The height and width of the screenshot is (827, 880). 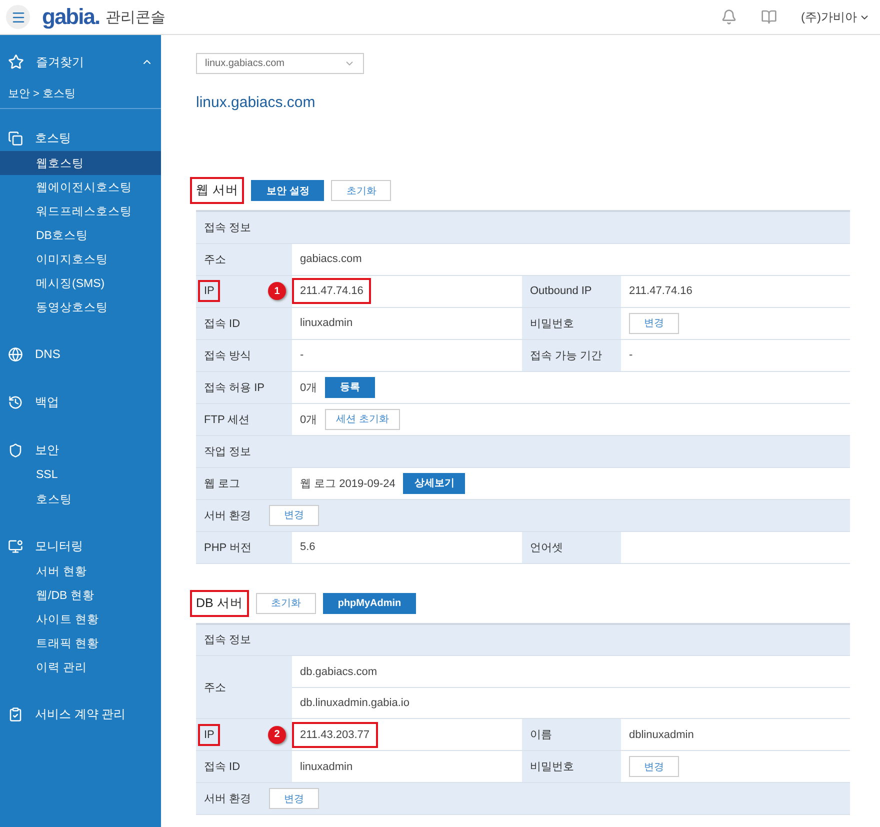 What do you see at coordinates (541, 735) in the screenshot?
I see `field-label: 이름` at bounding box center [541, 735].